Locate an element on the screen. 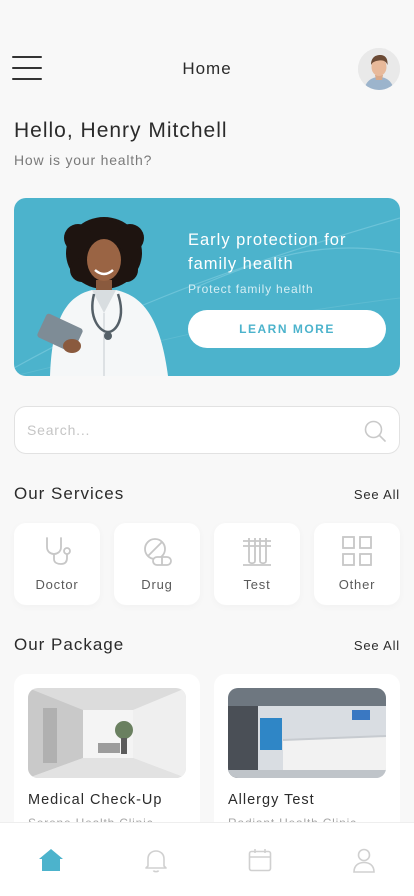 The height and width of the screenshot is (896, 414). package-card-medical-checkup: Medical Check-Up Serene Health Clinic is located at coordinates (107, 754).